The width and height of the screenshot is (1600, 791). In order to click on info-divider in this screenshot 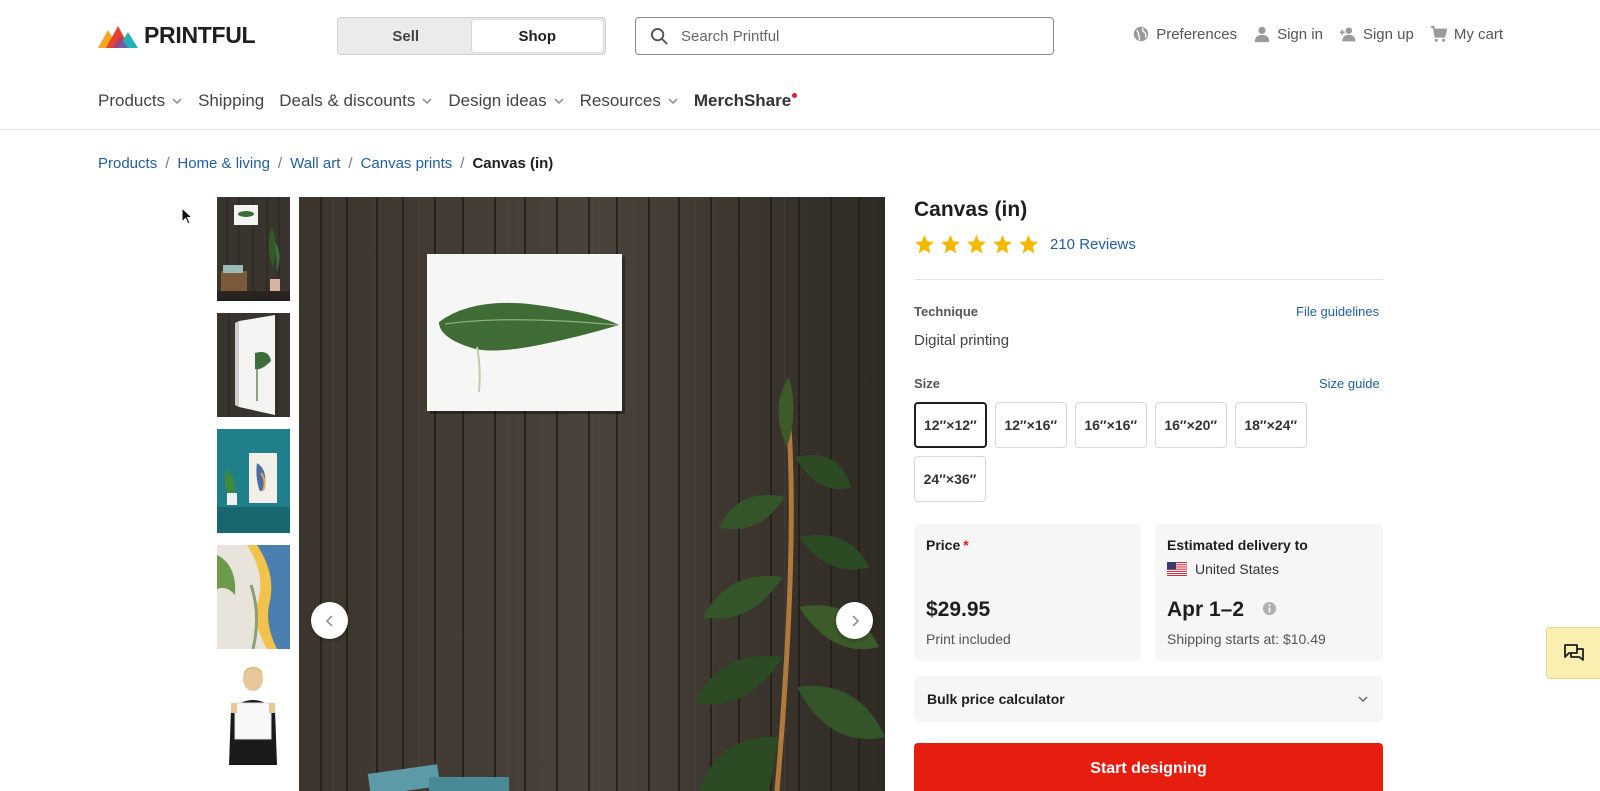, I will do `click(1148, 279)`.